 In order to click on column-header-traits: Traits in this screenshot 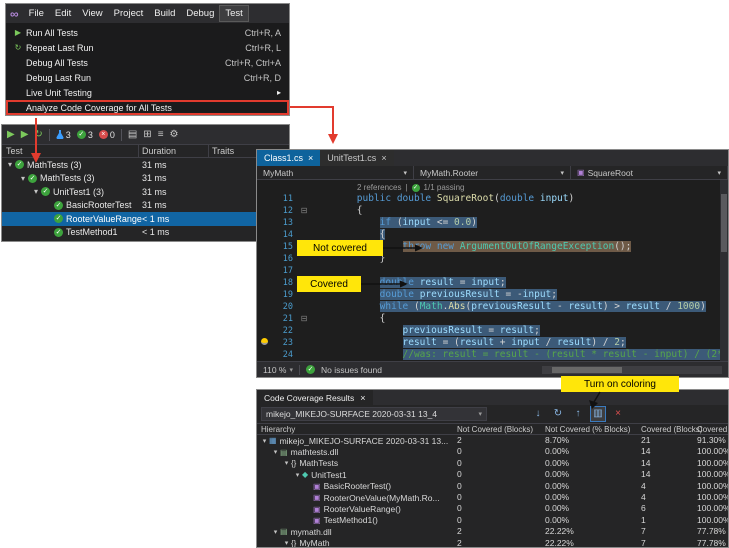, I will do `click(223, 151)`.